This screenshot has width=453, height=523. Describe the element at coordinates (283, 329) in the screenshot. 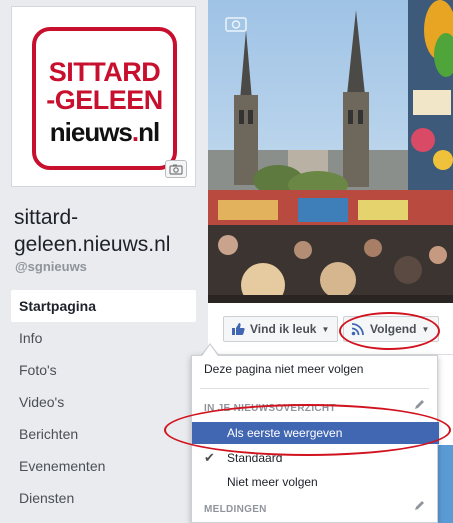

I see `like-button-label: Vind ik leuk` at that location.